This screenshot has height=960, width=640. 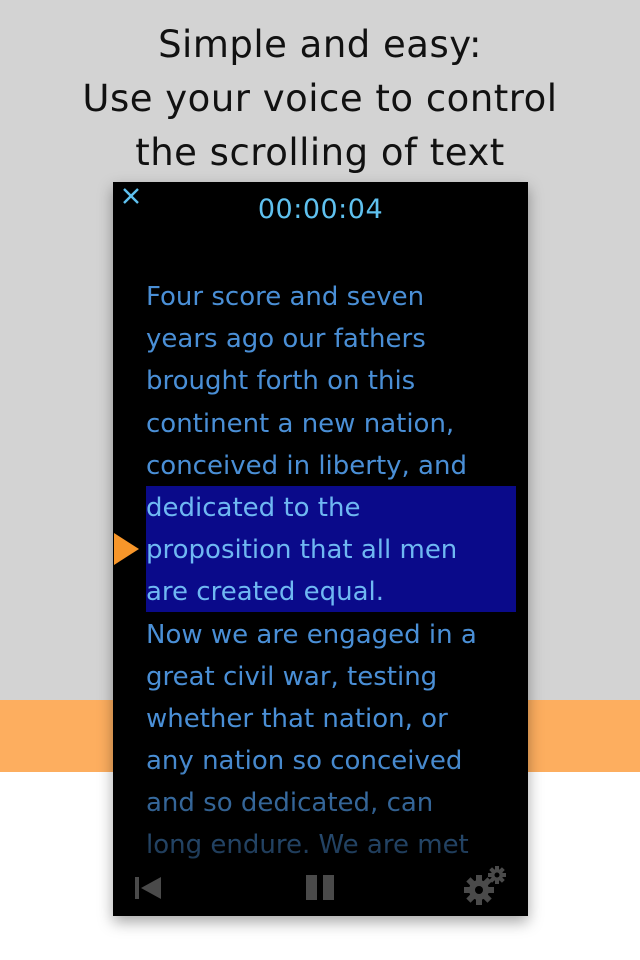 I want to click on elapsed-timer: 00:00:04, so click(x=320, y=209).